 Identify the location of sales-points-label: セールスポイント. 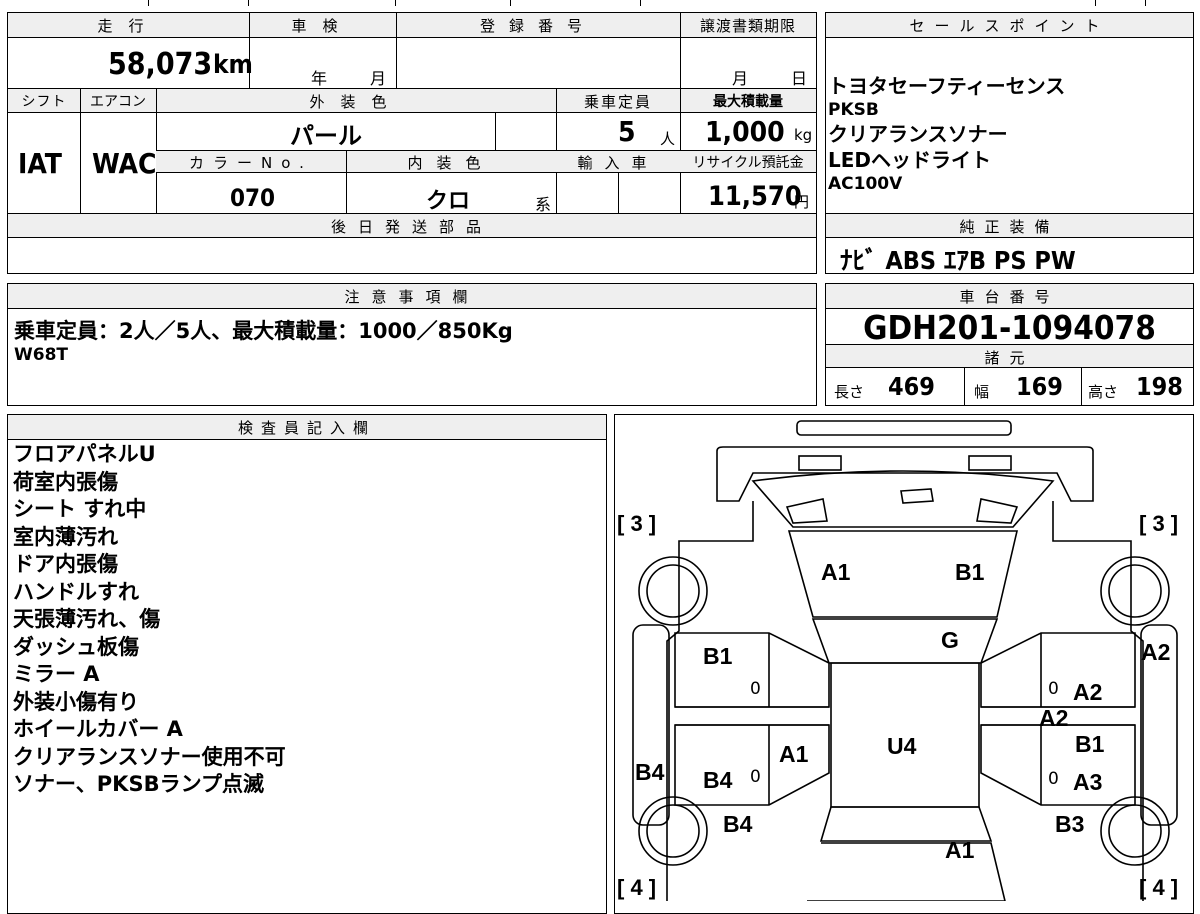
(1009, 26).